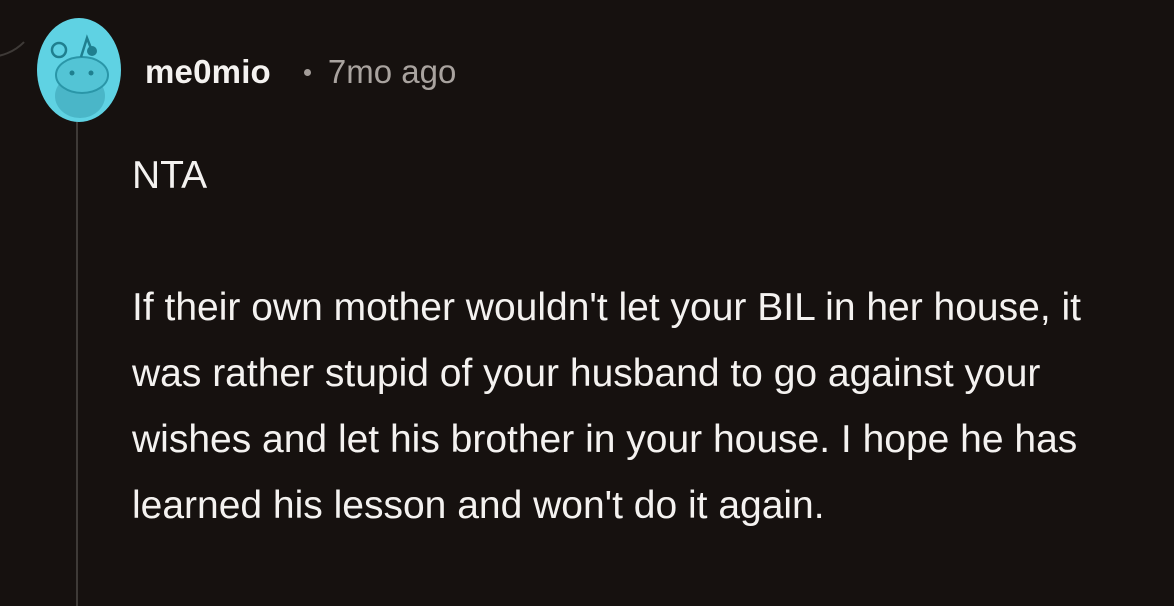  I want to click on separator-dot, so click(307, 72).